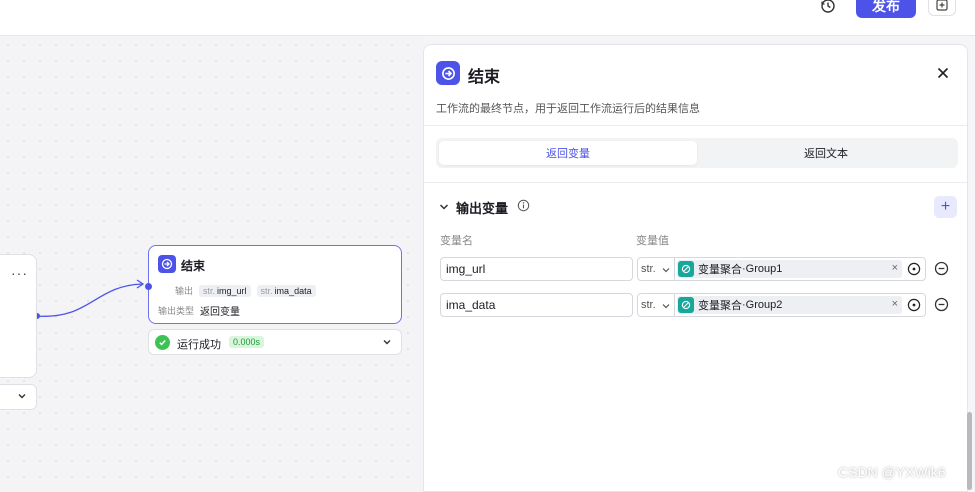 Image resolution: width=975 pixels, height=492 pixels. I want to click on info-icon, so click(523, 205).